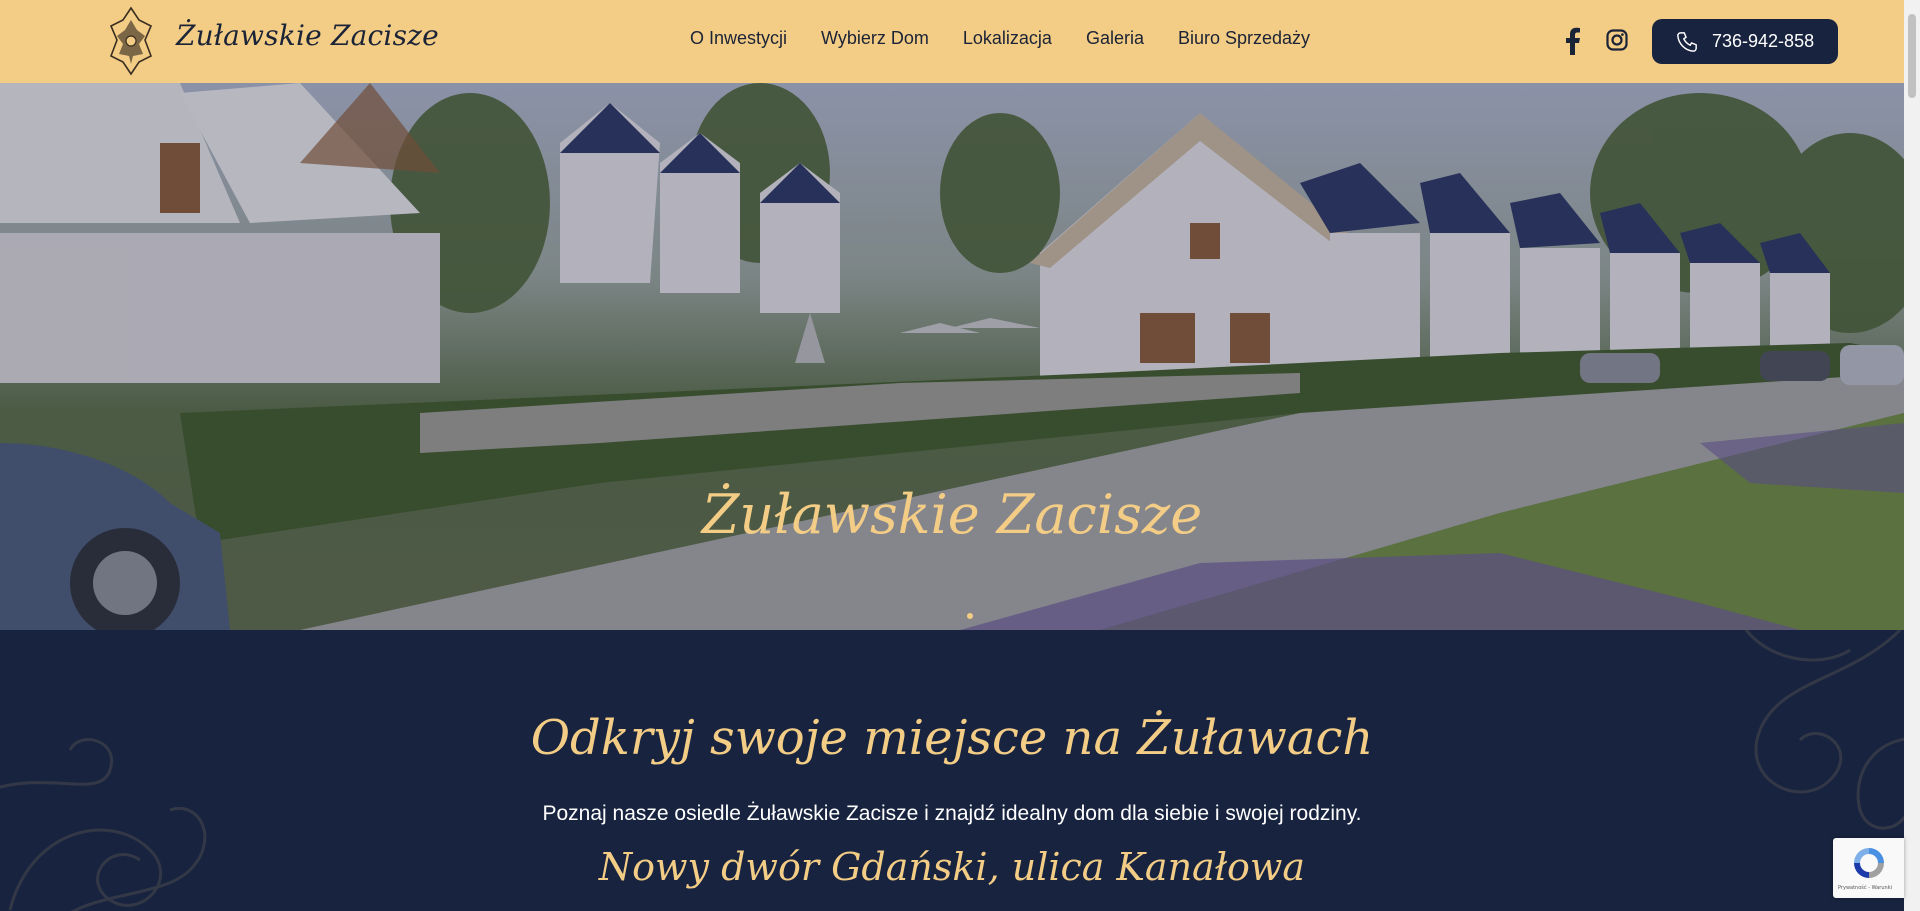  What do you see at coordinates (307, 35) in the screenshot?
I see `brand-name: Żuławskie Zacisze` at bounding box center [307, 35].